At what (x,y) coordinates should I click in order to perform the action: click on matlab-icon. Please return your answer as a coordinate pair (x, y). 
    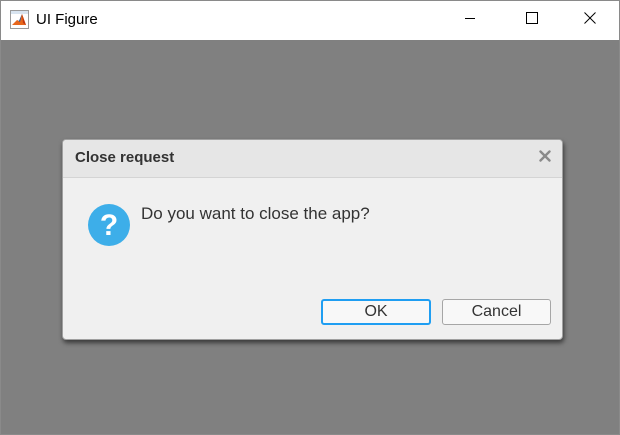
    Looking at the image, I should click on (19, 19).